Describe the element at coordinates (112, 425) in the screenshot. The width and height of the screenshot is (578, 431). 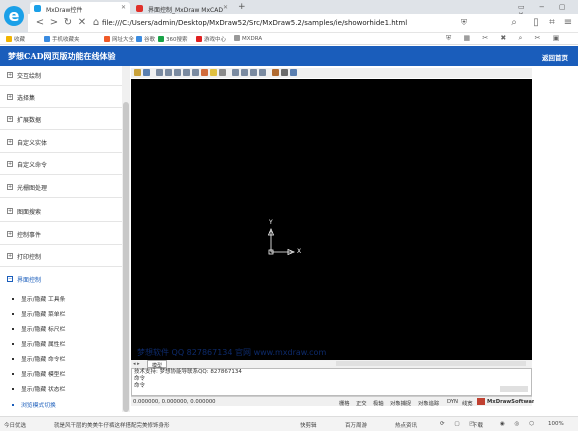
I see `news-ticker: 就是风干层的美美牛仔裤这样搭配完美修饰身形` at that location.